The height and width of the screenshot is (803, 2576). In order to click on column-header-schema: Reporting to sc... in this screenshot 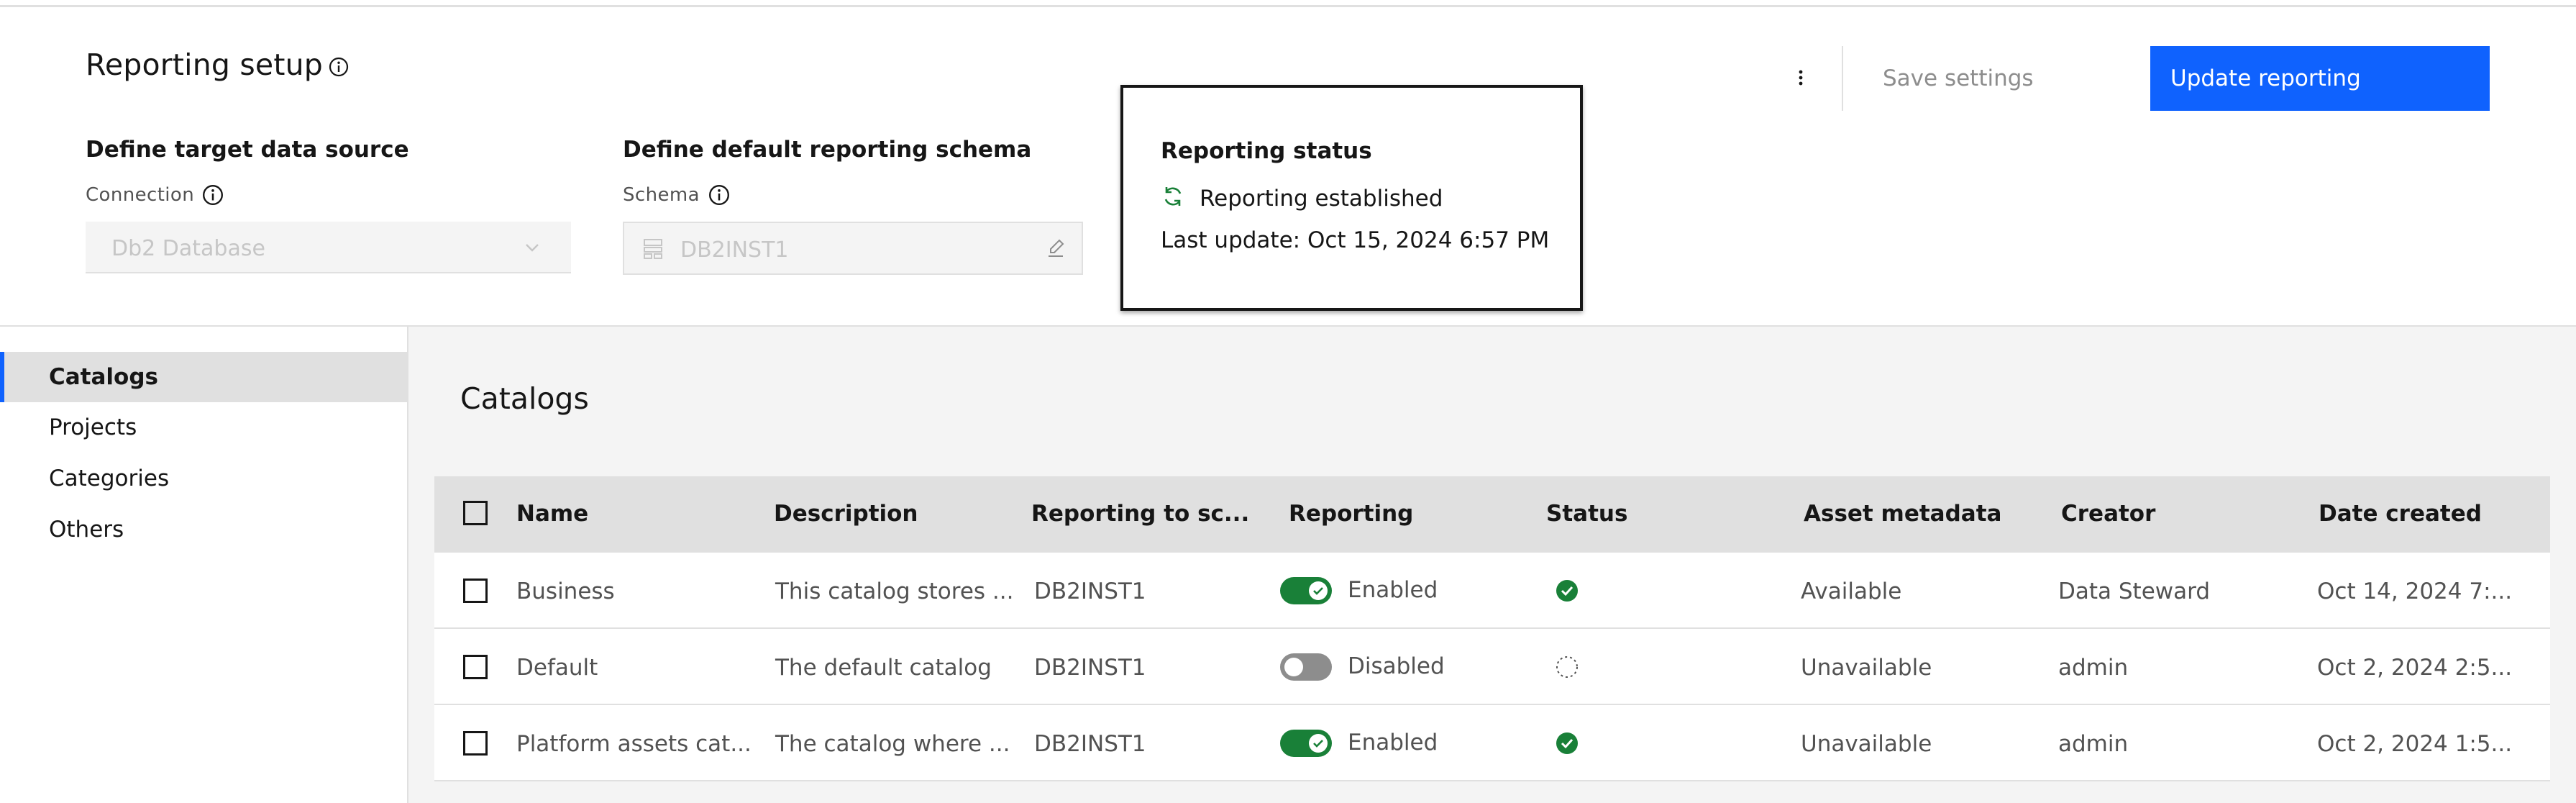, I will do `click(1140, 514)`.